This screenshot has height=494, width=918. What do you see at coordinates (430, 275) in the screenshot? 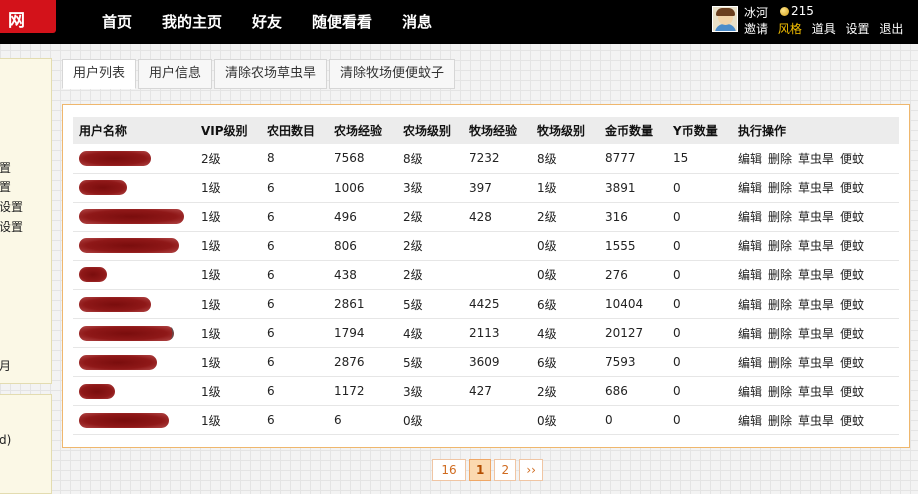
I see `farm-level-cell: 2级` at bounding box center [430, 275].